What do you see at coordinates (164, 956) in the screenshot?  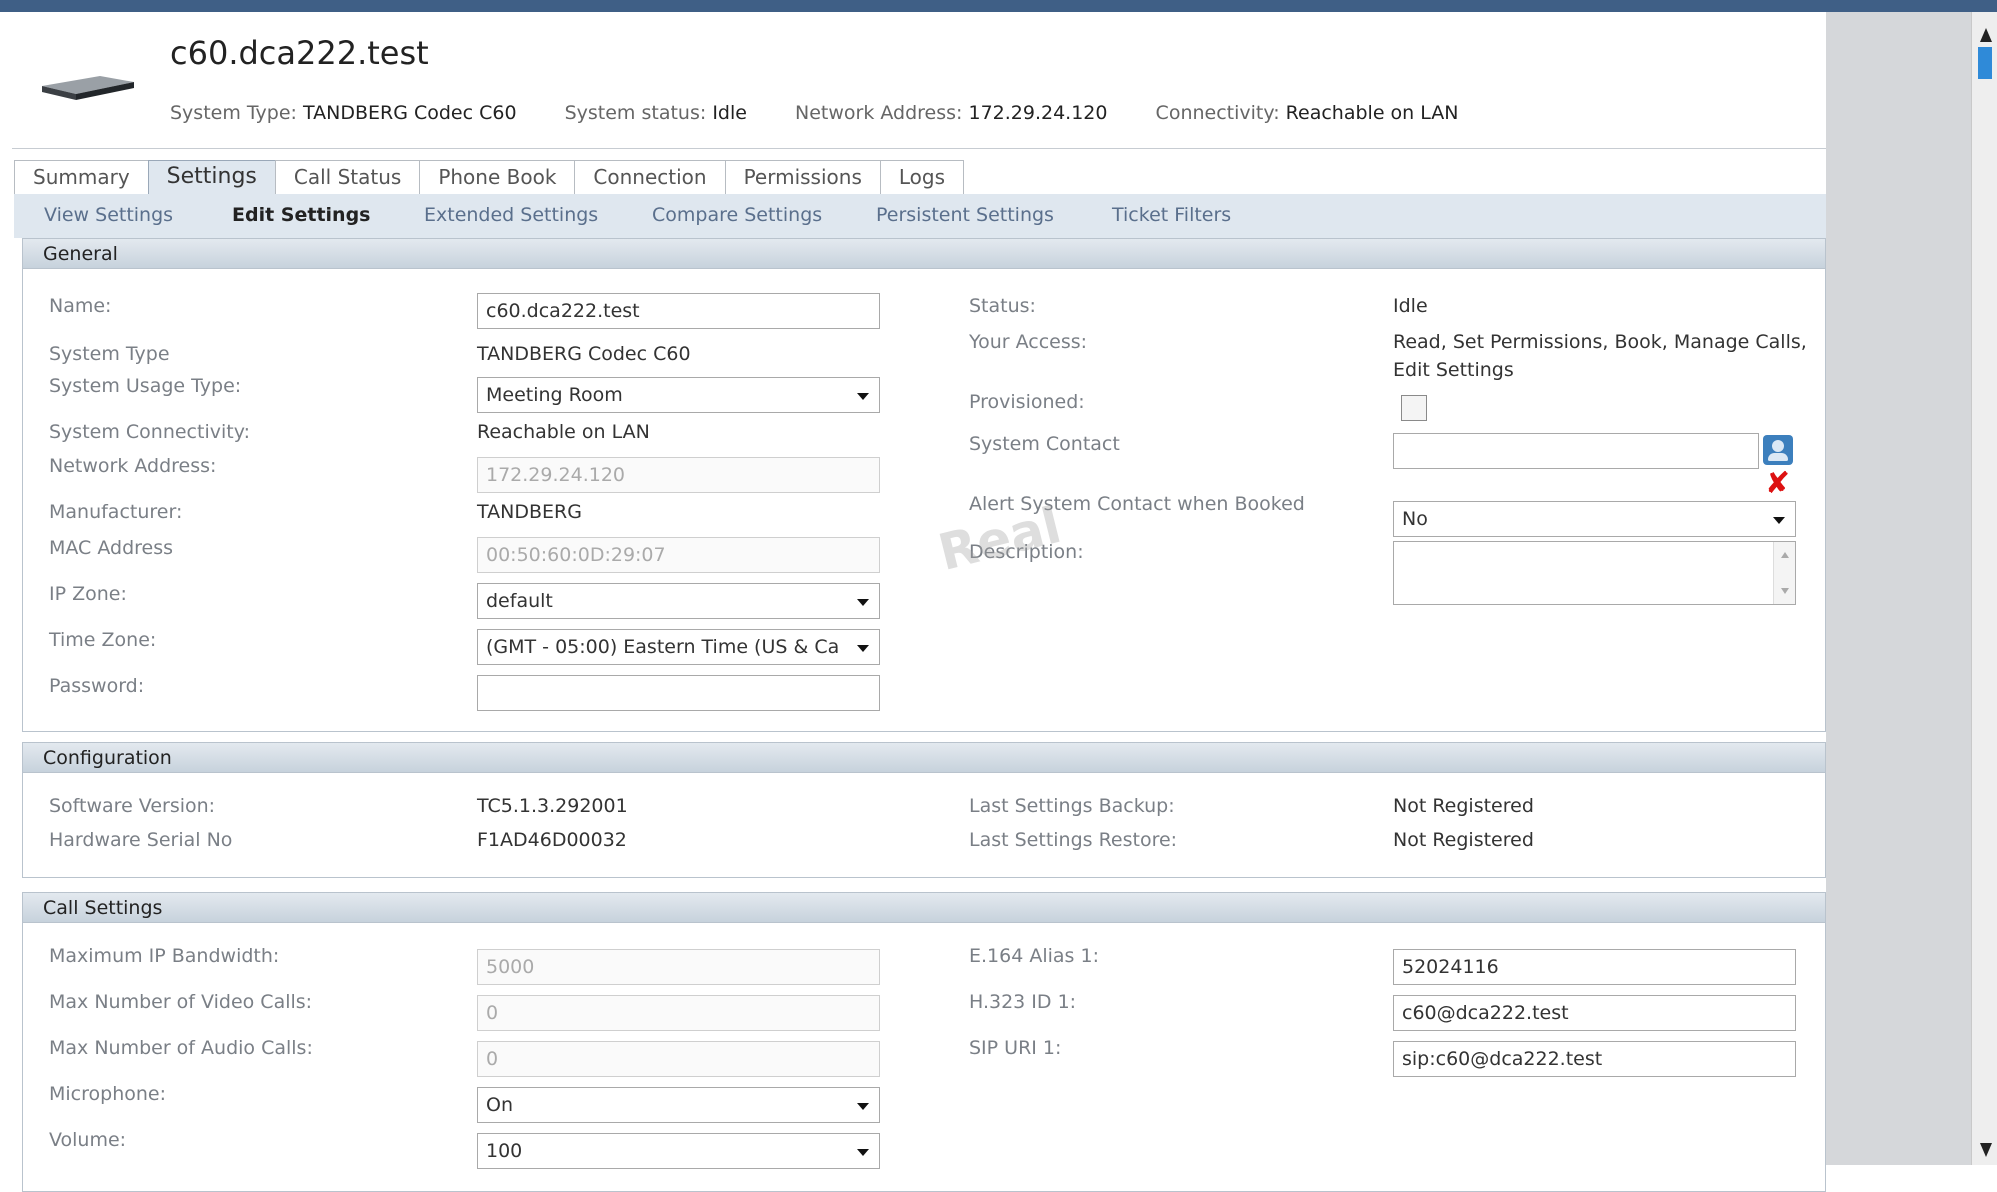 I see `max-bandwidth-label: Maximum IP Bandwidth:` at bounding box center [164, 956].